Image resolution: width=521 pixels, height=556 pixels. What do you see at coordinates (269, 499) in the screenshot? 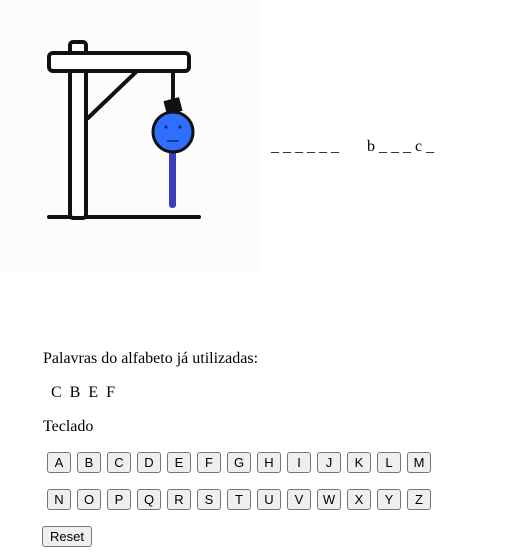
I see `key-u: U` at bounding box center [269, 499].